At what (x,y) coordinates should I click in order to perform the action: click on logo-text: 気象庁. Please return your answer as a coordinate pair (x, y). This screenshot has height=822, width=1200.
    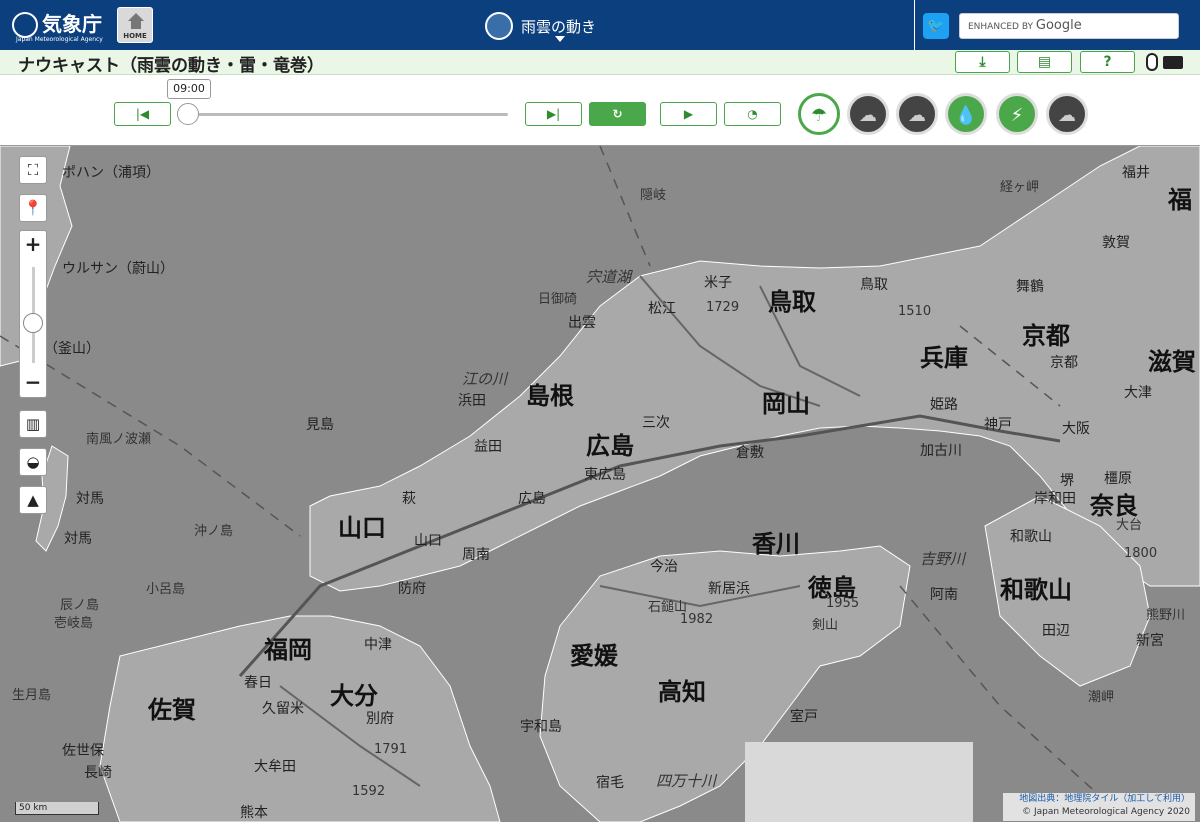
    Looking at the image, I should click on (72, 24).